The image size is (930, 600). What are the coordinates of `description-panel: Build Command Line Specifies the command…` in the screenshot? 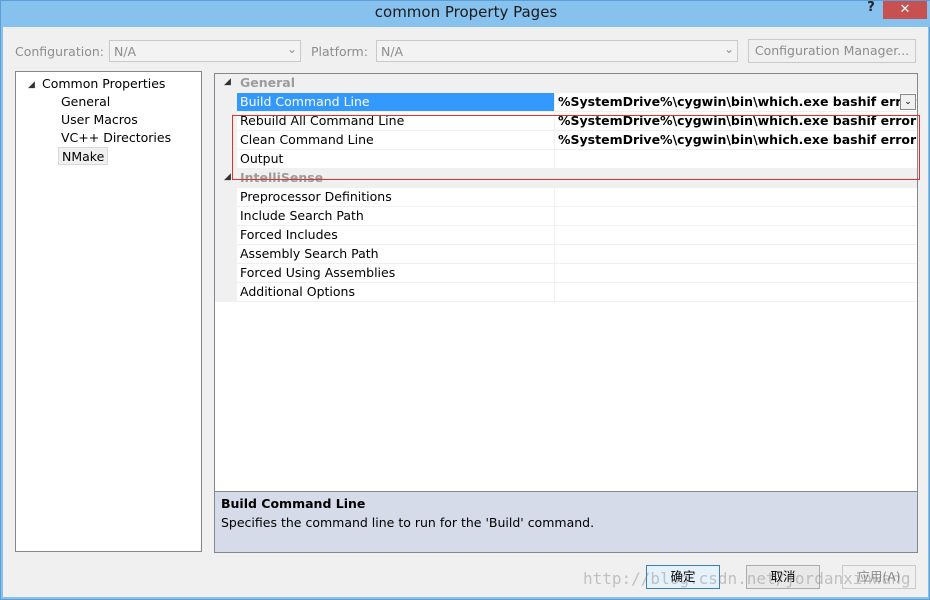 It's located at (566, 522).